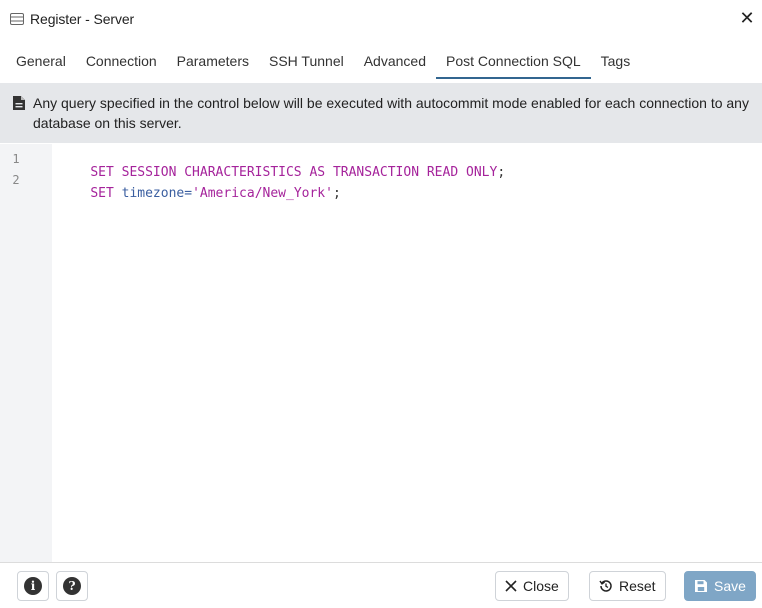 The width and height of the screenshot is (762, 608). What do you see at coordinates (262, 193) in the screenshot?
I see `sql-string: 'America/New_York'` at bounding box center [262, 193].